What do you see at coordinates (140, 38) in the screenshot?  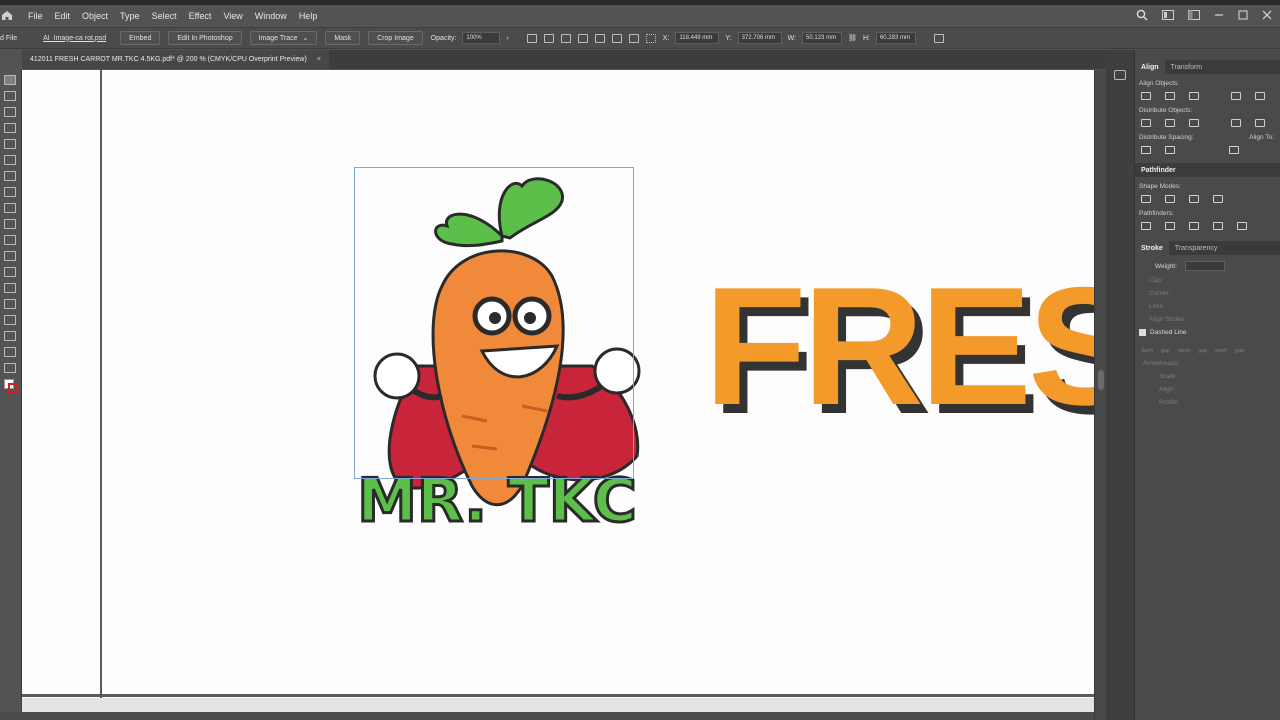 I see `embed-button: Embed` at bounding box center [140, 38].